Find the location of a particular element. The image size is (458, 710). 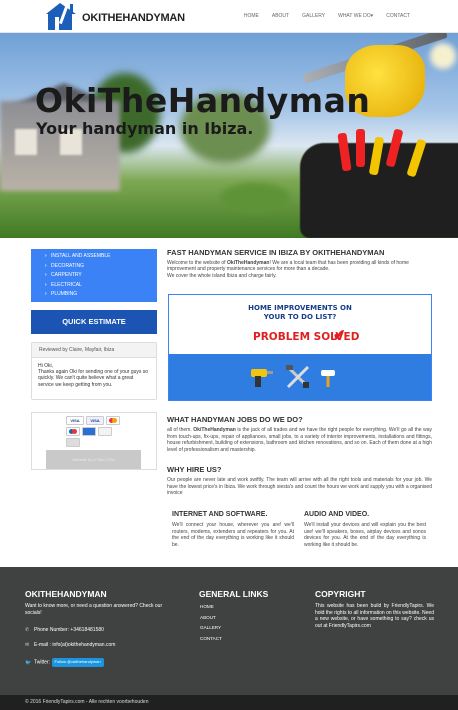

service-item-decorating: › DECORATING is located at coordinates (101, 267).